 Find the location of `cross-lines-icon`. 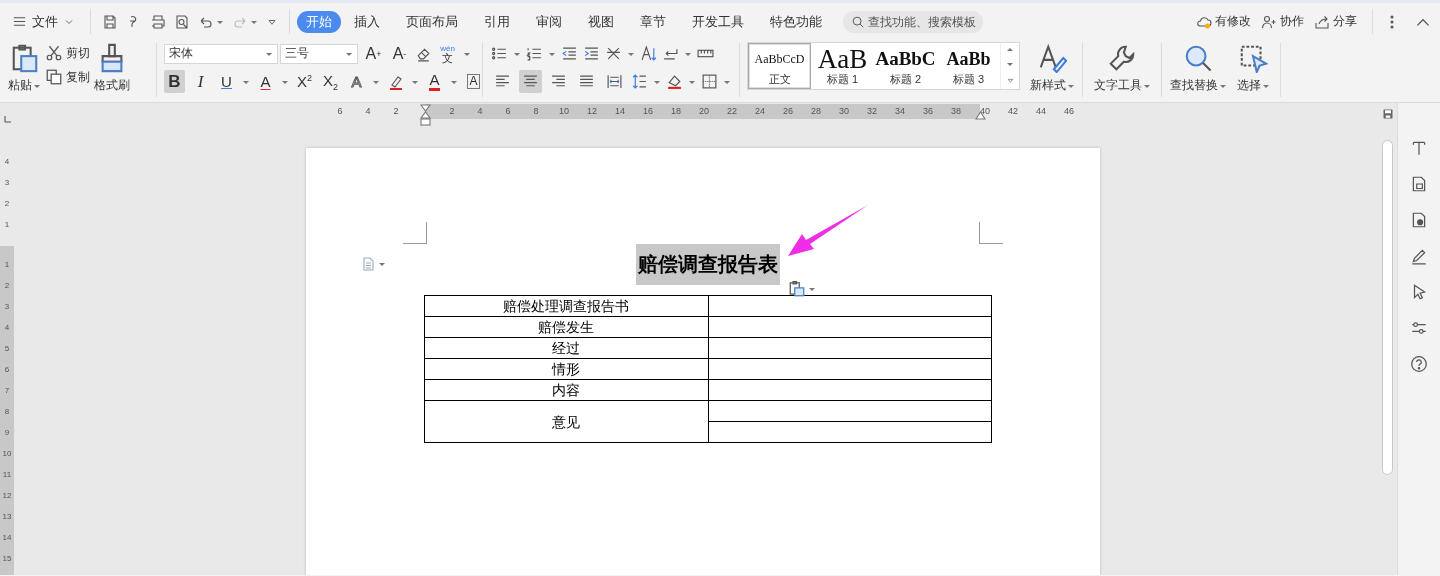

cross-lines-icon is located at coordinates (613, 53).